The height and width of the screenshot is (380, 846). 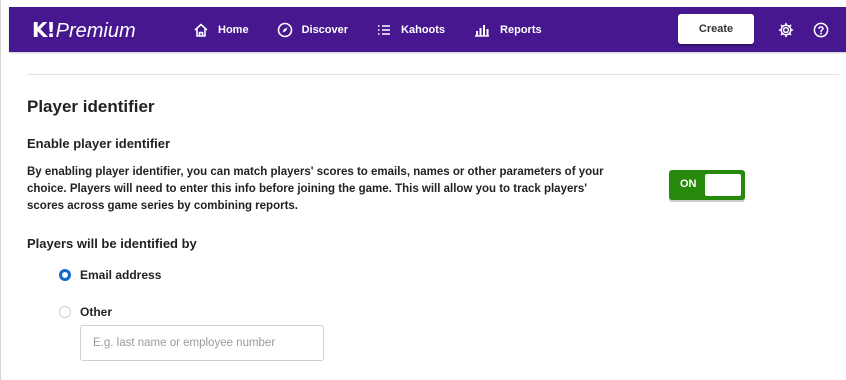 I want to click on gear-icon, so click(x=786, y=30).